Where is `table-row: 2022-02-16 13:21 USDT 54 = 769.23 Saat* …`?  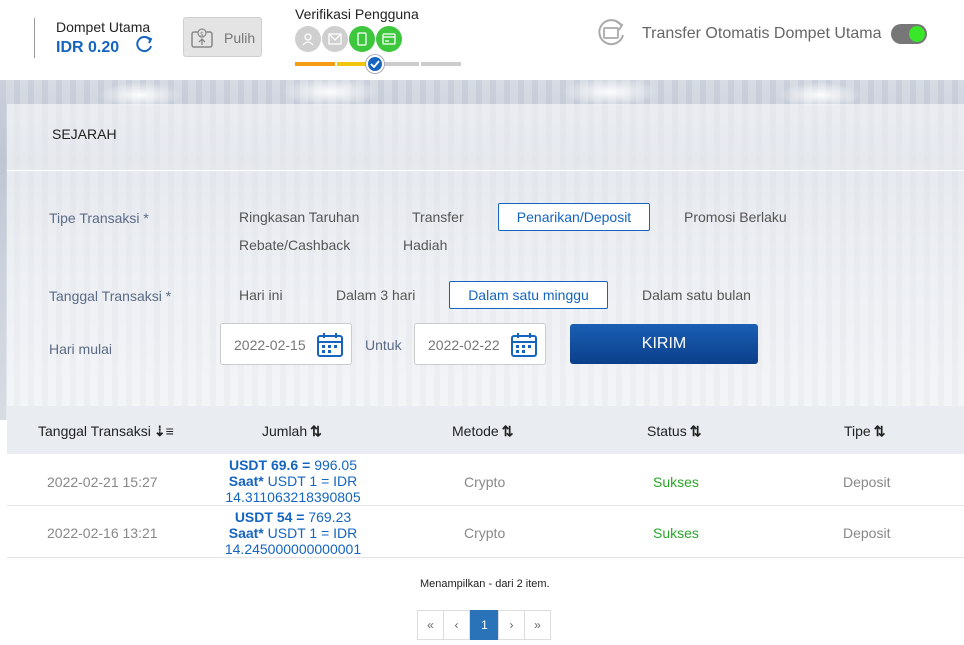
table-row: 2022-02-16 13:21 USDT 54 = 769.23 Saat* … is located at coordinates (485, 532).